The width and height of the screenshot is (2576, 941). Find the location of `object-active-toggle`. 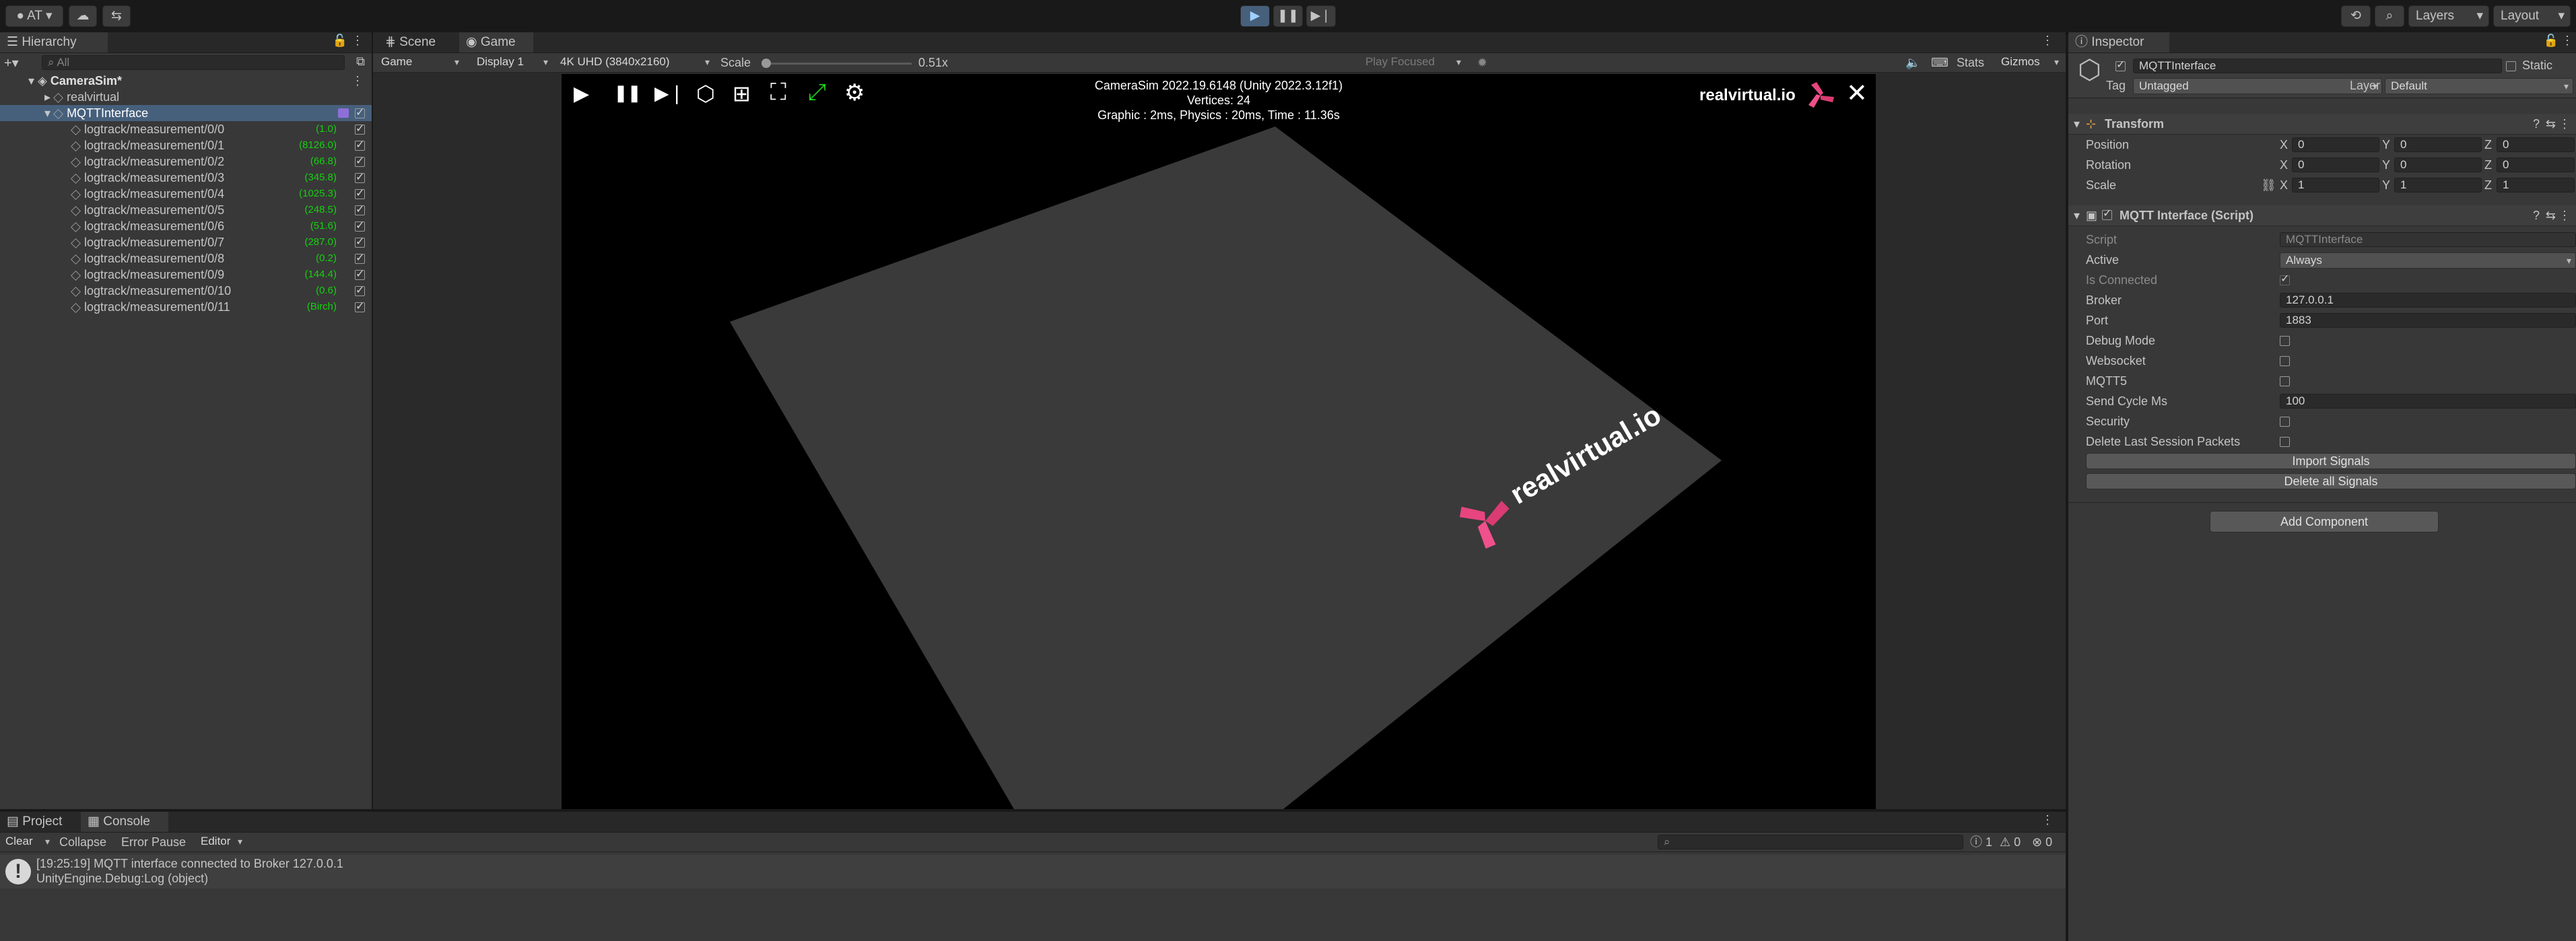

object-active-toggle is located at coordinates (2120, 64).